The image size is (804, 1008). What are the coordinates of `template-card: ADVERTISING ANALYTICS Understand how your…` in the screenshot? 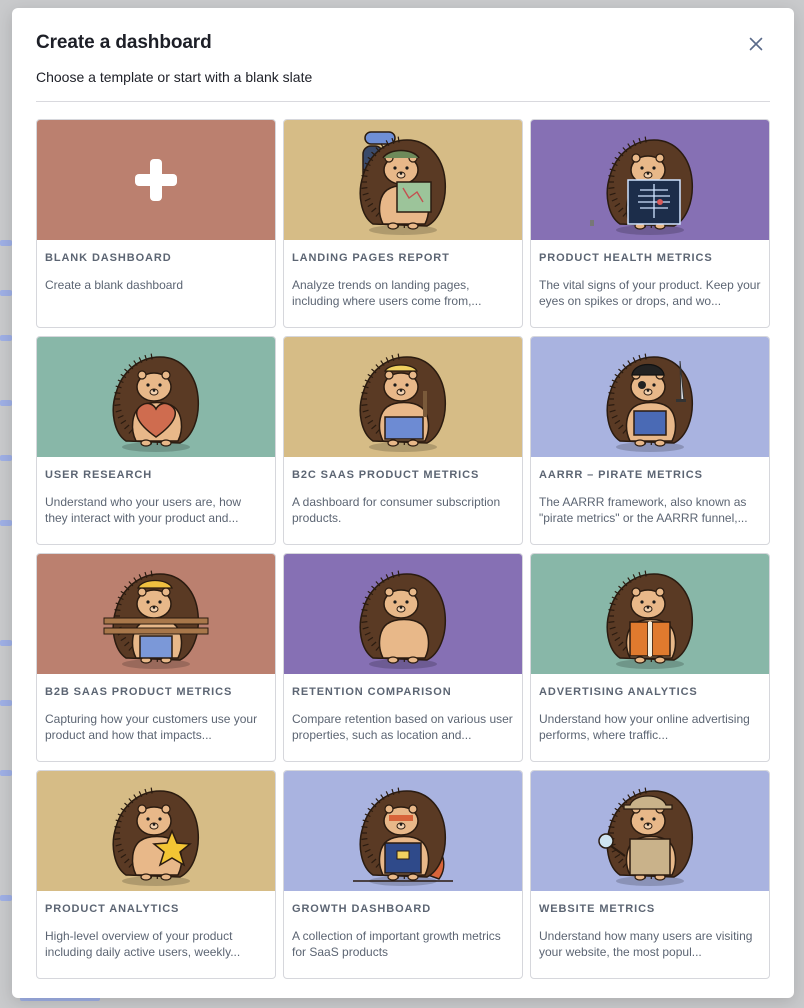 It's located at (650, 657).